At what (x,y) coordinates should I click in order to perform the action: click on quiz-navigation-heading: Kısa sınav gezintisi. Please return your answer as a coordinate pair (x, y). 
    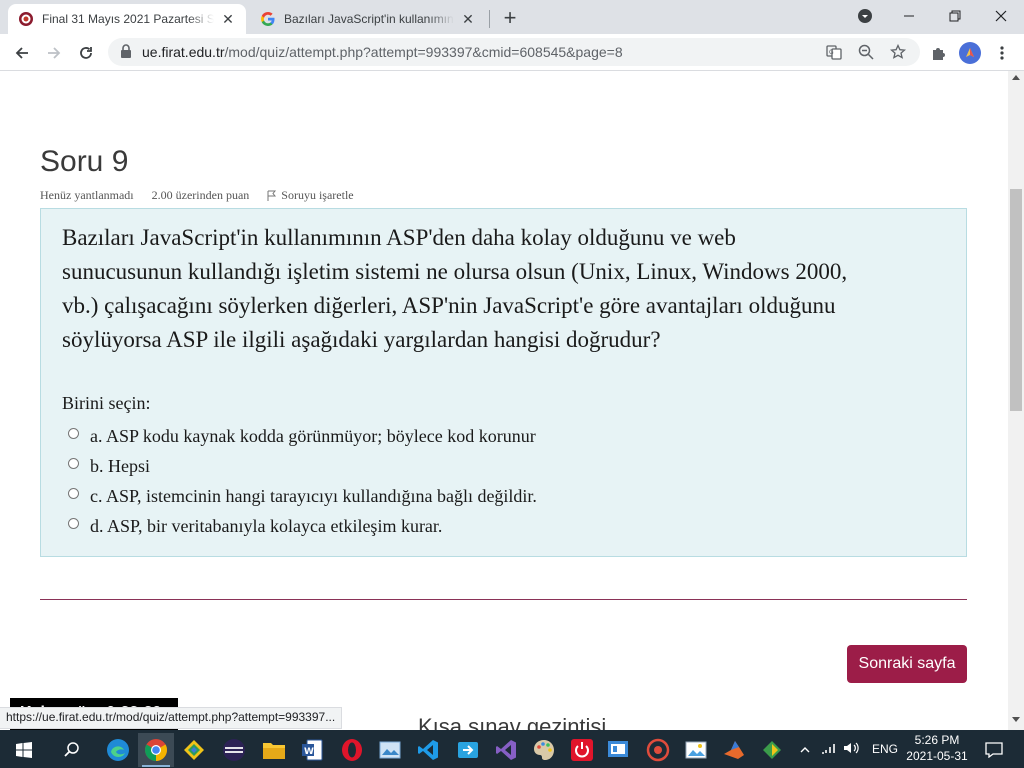
    Looking at the image, I should click on (512, 722).